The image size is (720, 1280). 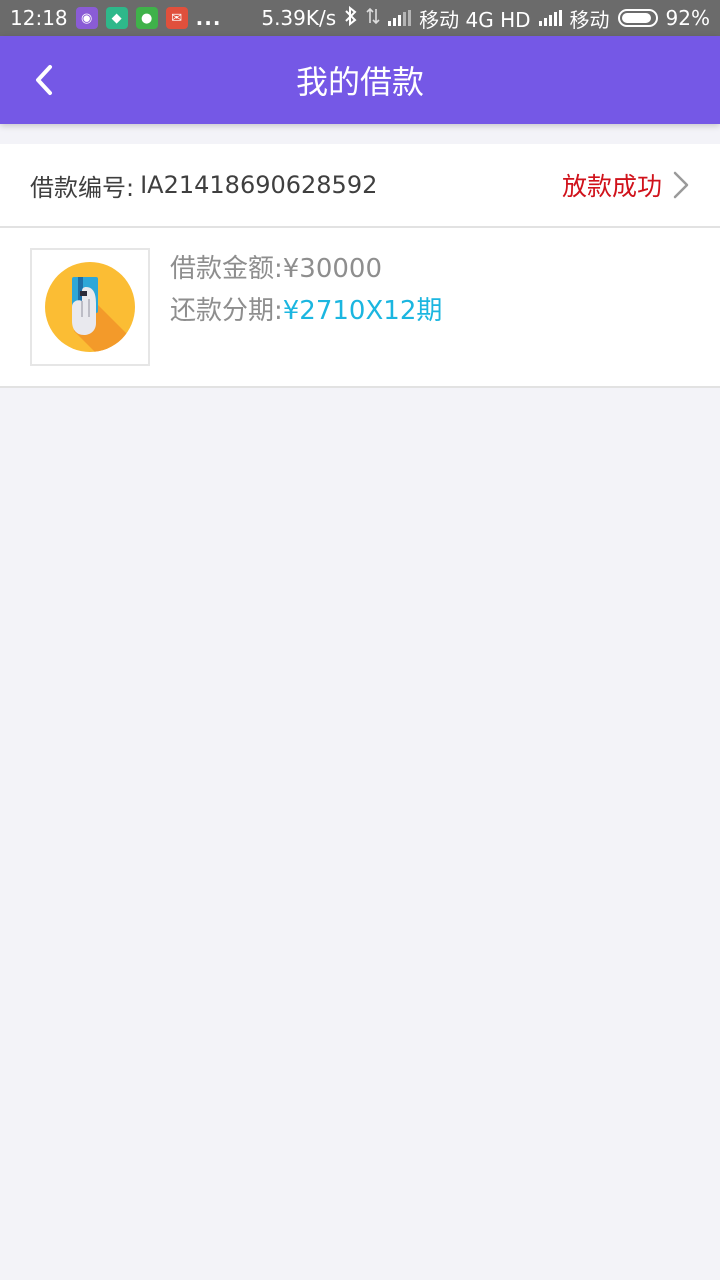 What do you see at coordinates (259, 185) in the screenshot?
I see `loan-number-value: IA21418690628592` at bounding box center [259, 185].